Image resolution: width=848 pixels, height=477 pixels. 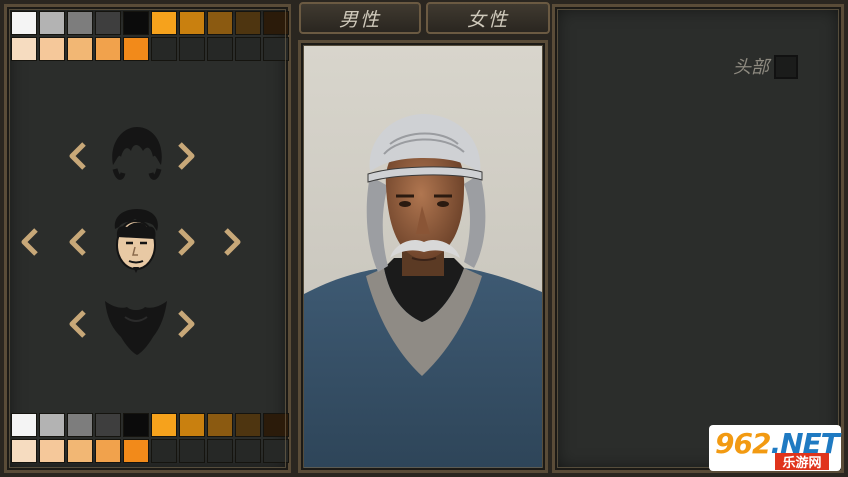 I want to click on face-next-arrow, so click(x=186, y=242).